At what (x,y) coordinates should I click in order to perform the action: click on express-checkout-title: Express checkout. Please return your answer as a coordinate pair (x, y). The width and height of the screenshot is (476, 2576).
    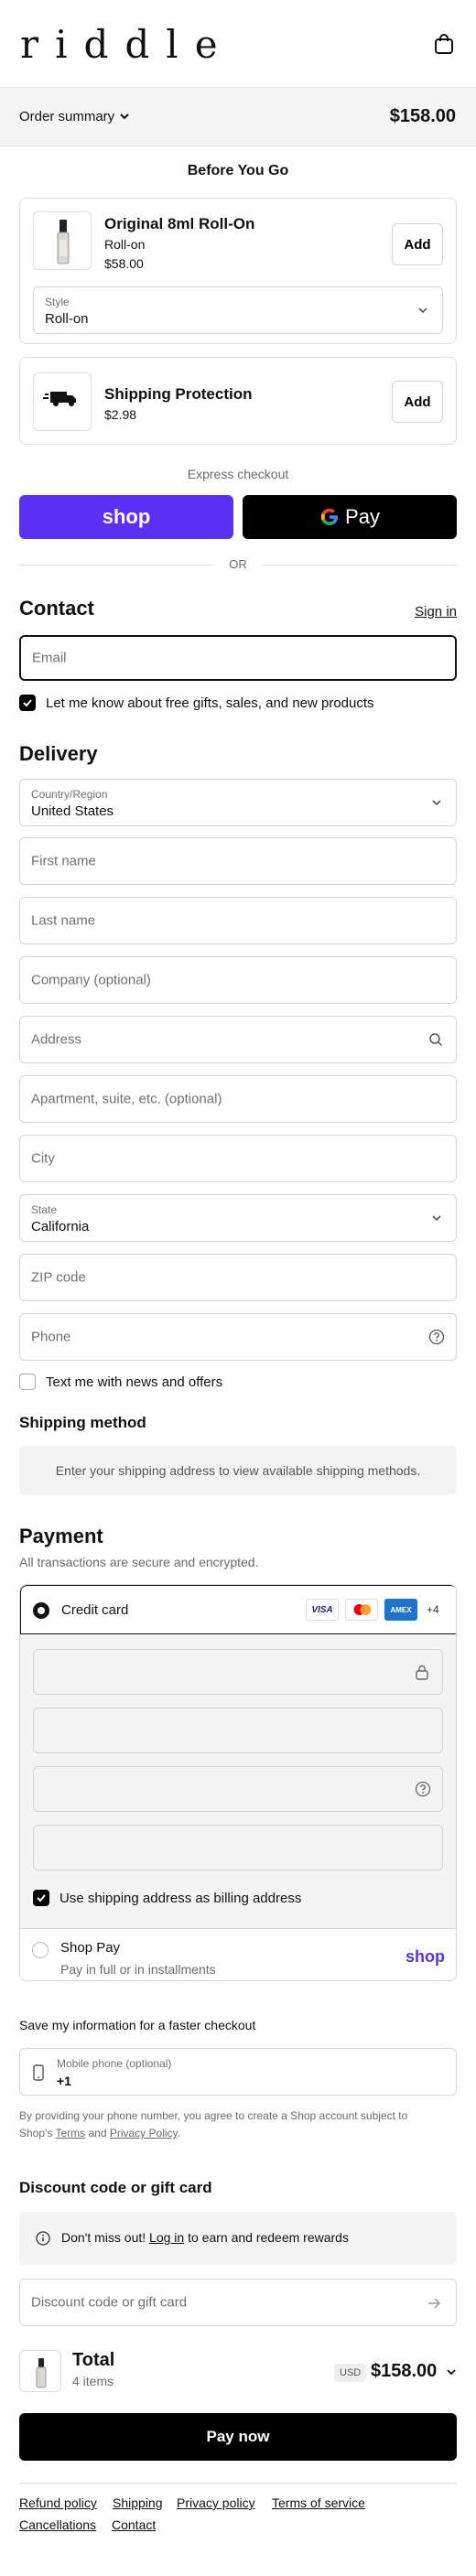
    Looking at the image, I should click on (238, 474).